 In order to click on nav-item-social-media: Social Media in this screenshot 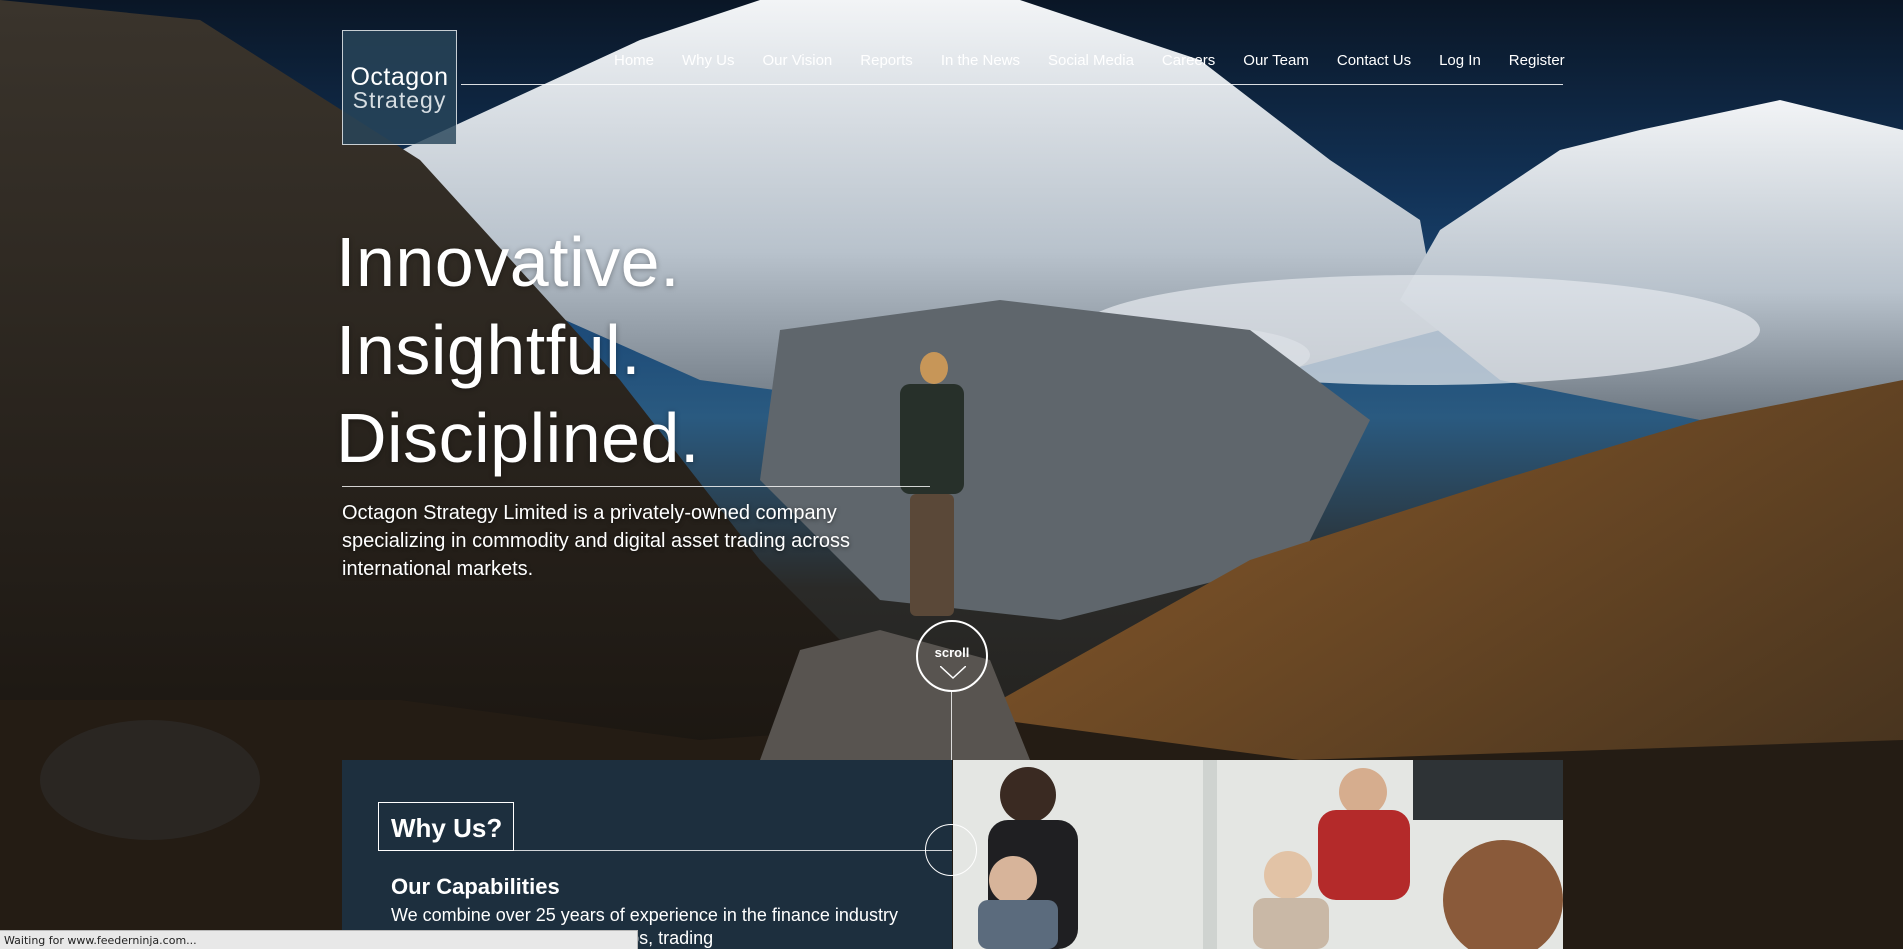, I will do `click(1091, 60)`.